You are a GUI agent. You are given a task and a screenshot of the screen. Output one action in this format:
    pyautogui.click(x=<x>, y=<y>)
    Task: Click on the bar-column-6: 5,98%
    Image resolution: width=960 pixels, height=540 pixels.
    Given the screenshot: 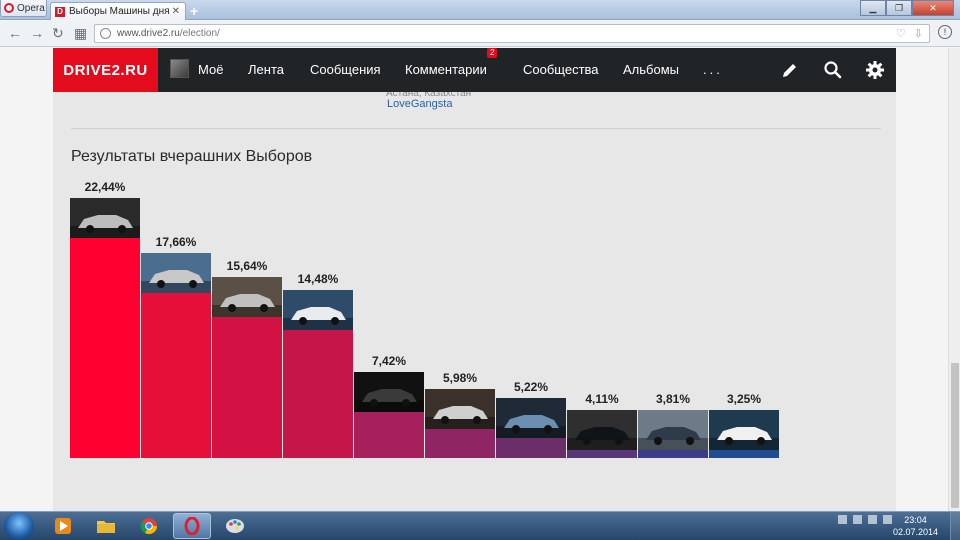 What is the action you would take?
    pyautogui.click(x=460, y=412)
    